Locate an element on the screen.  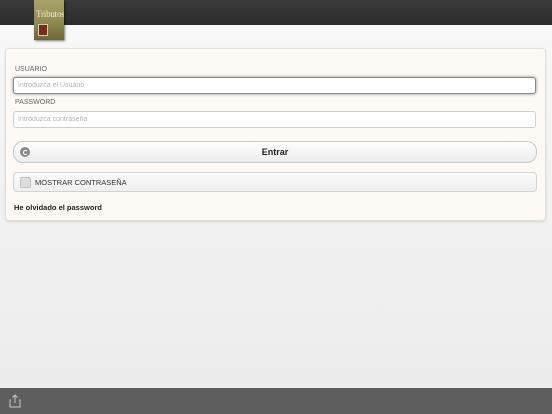
bottom-toolbar is located at coordinates (276, 401).